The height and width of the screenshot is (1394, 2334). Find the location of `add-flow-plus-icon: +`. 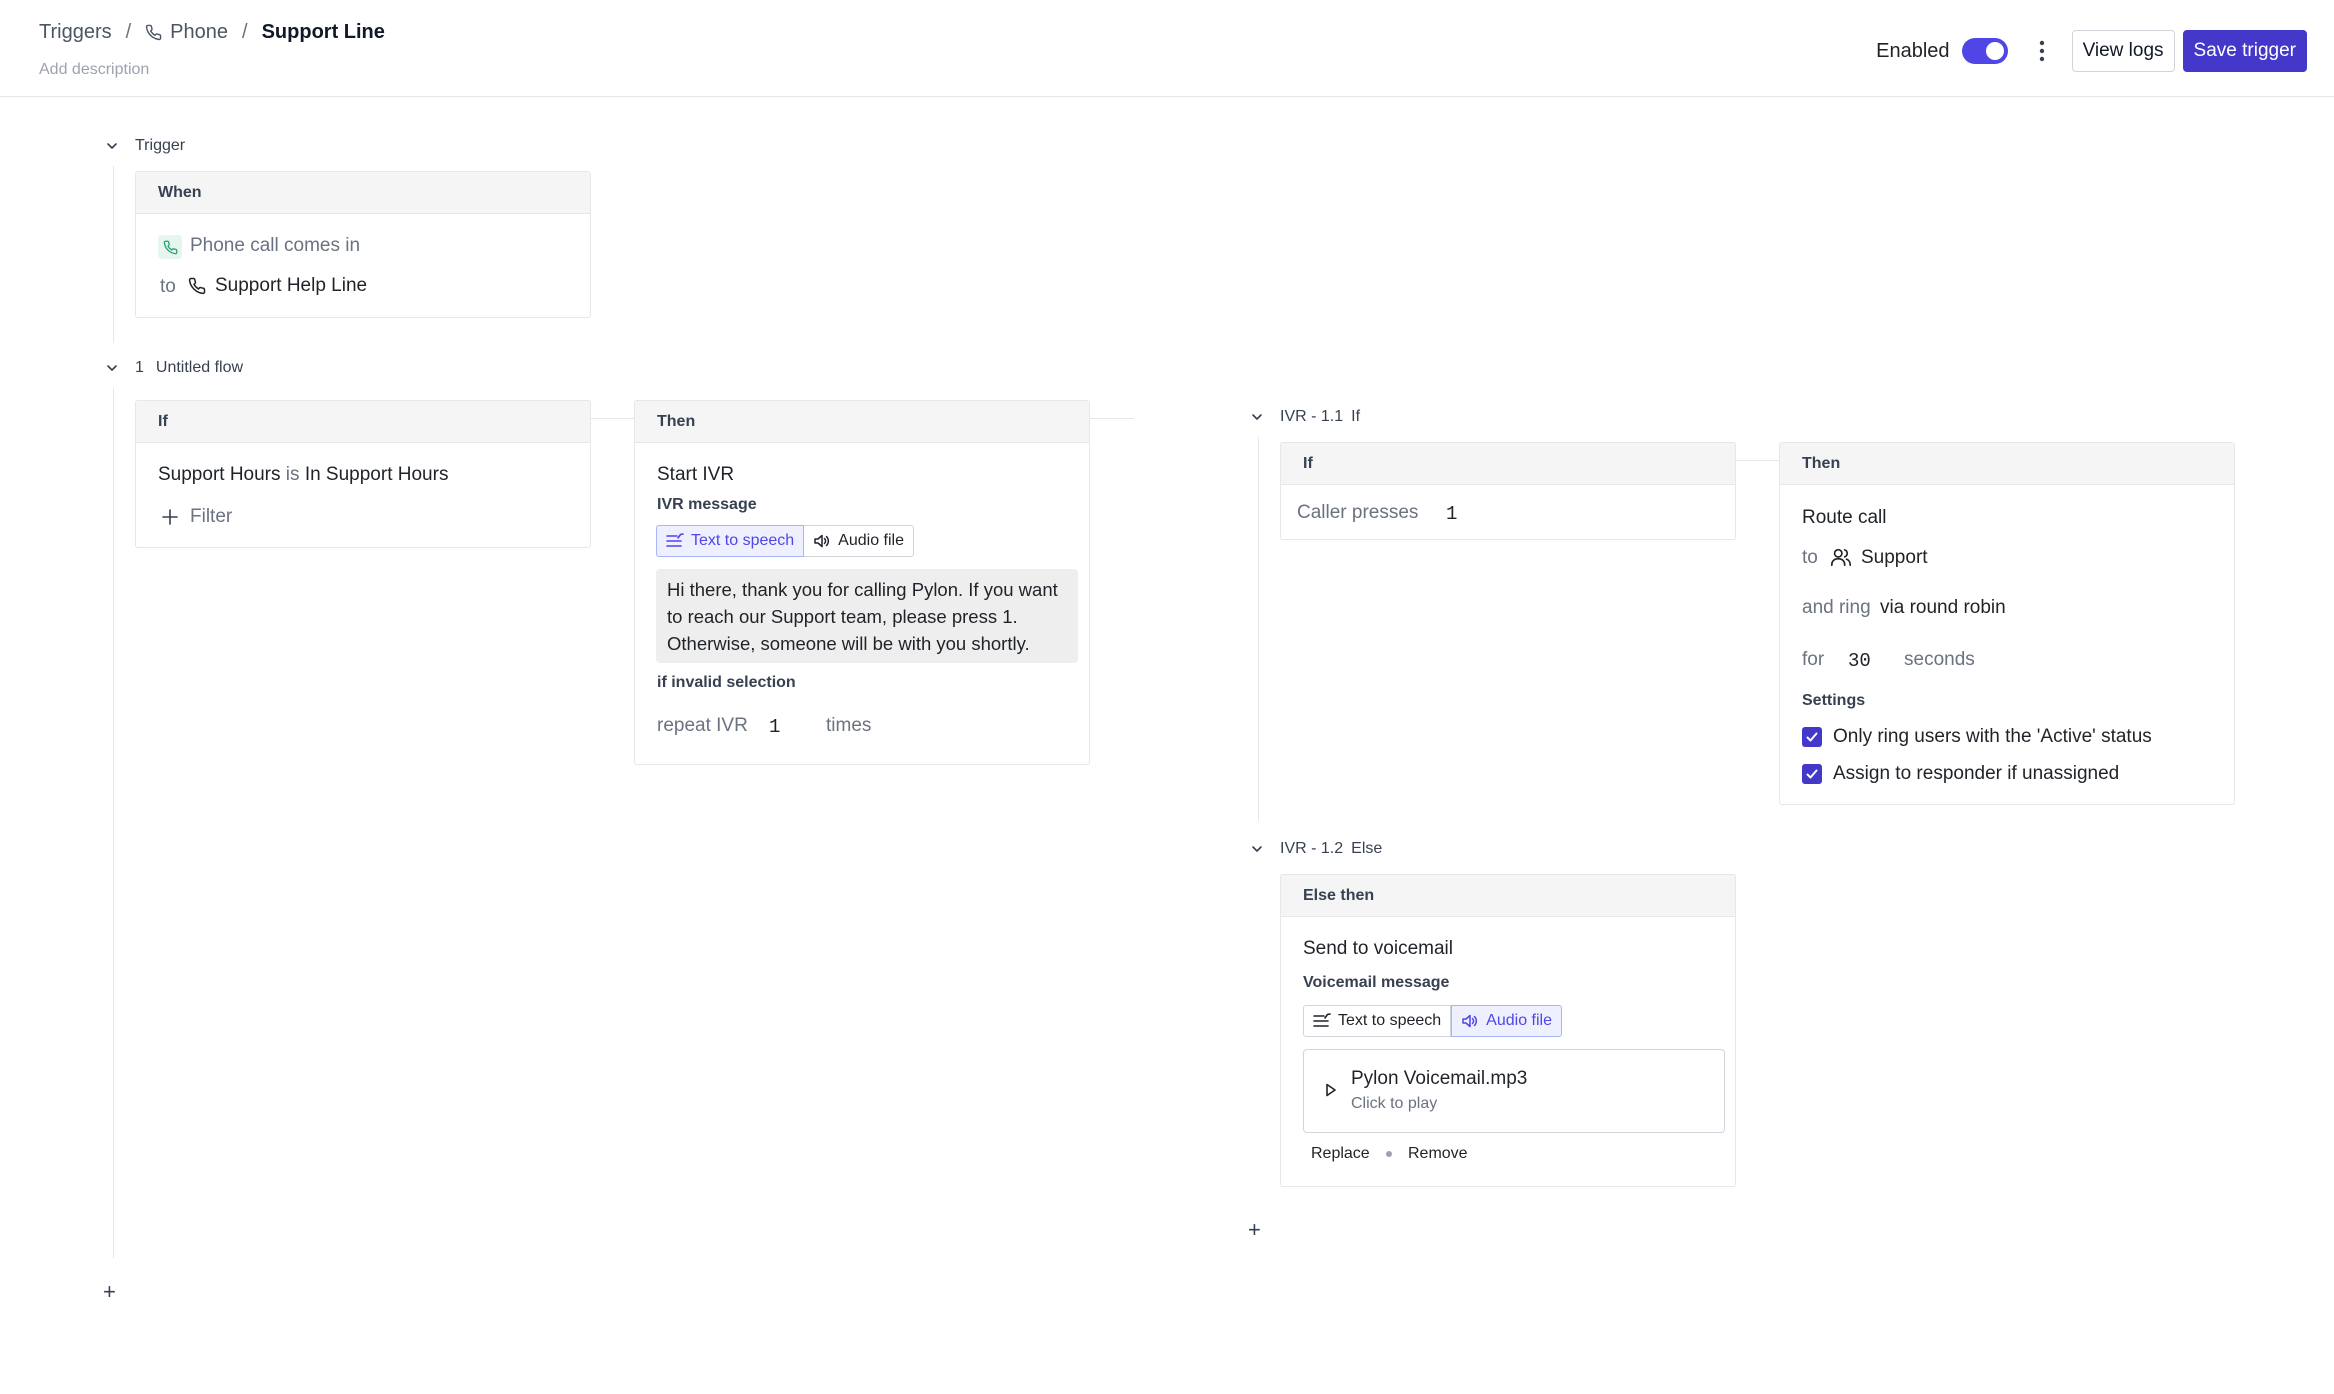

add-flow-plus-icon: + is located at coordinates (109, 1292).